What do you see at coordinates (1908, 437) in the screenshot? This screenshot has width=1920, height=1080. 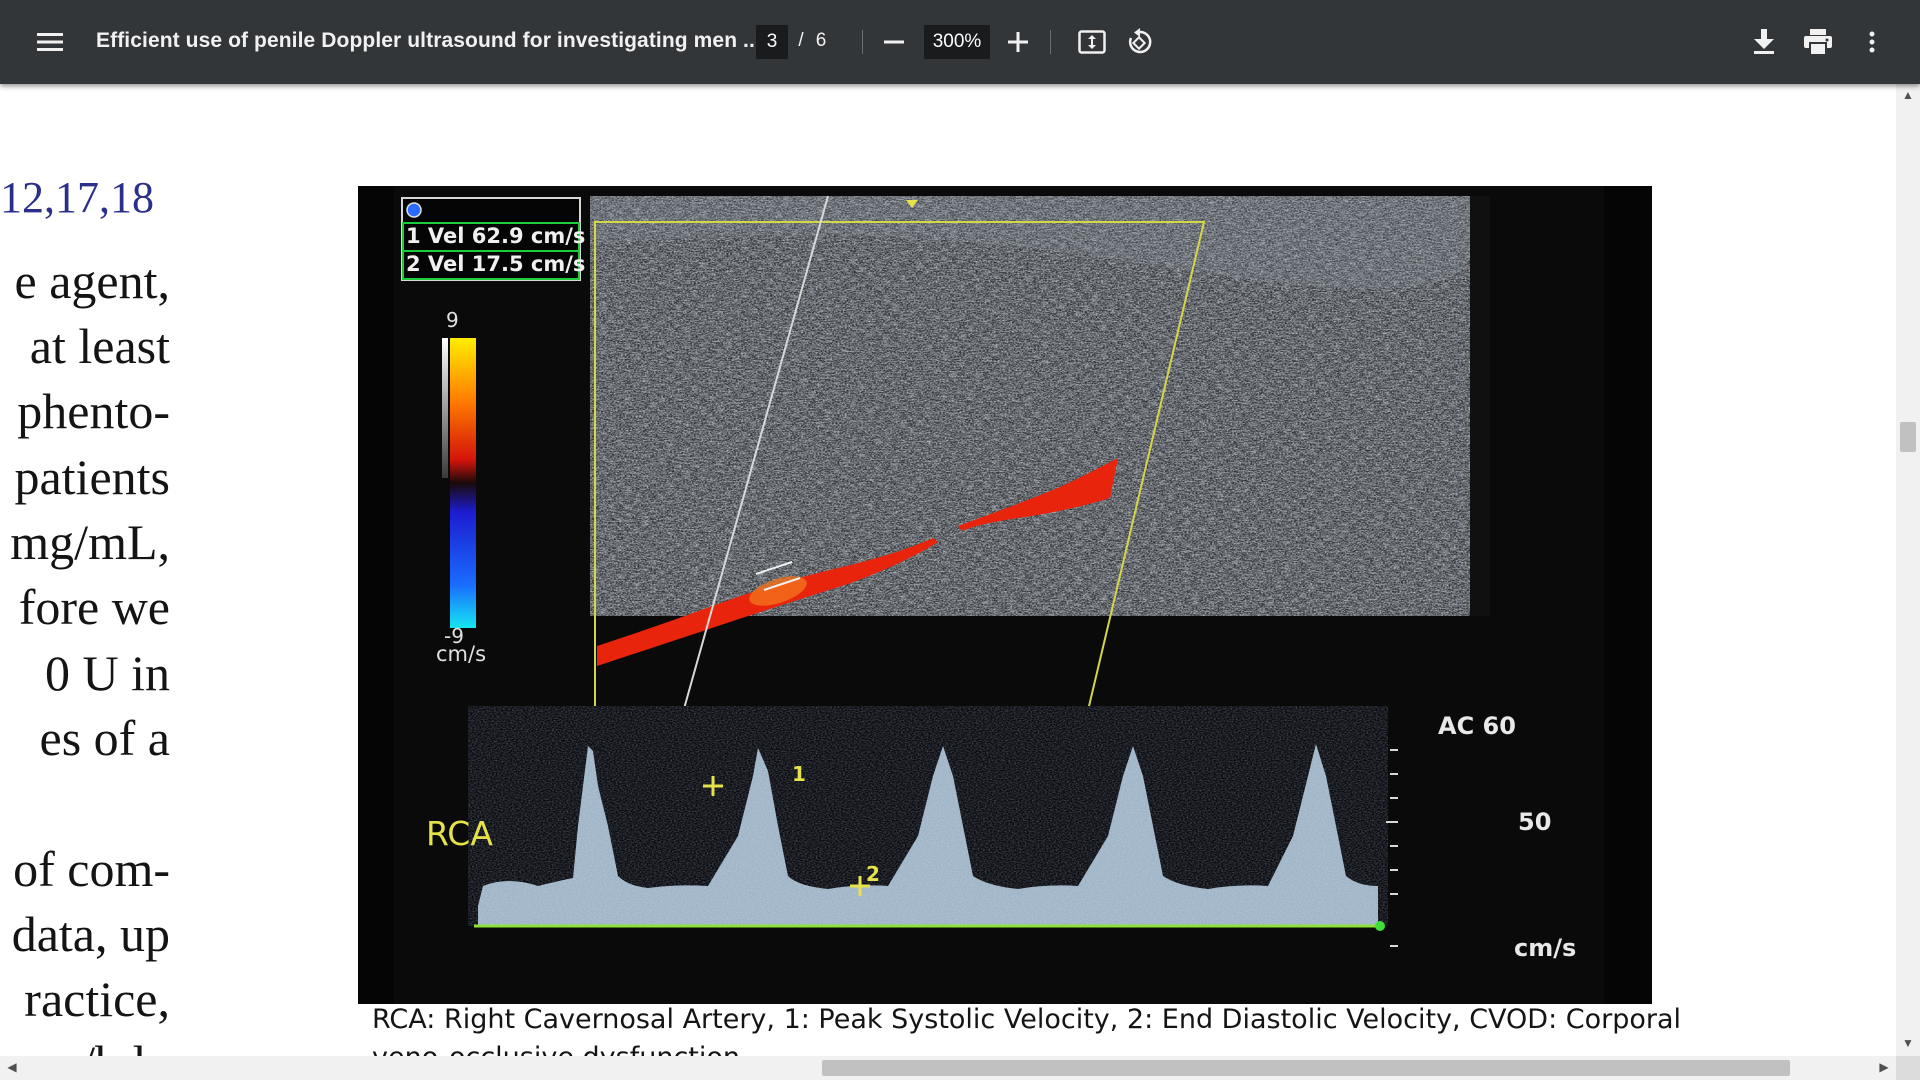 I see `vertical-scroll-thumb` at bounding box center [1908, 437].